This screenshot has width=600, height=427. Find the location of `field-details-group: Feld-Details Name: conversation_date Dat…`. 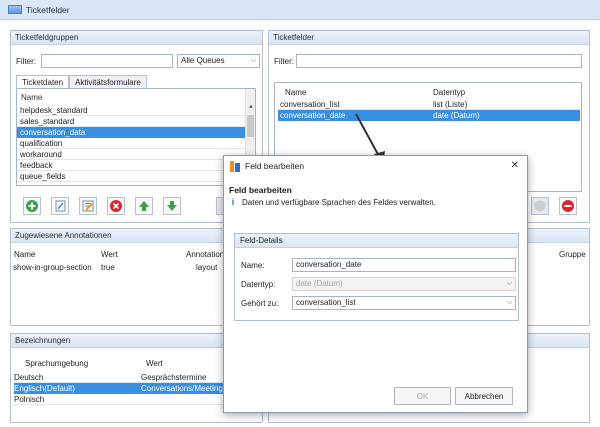

field-details-group: Feld-Details Name: conversation_date Dat… is located at coordinates (376, 277).